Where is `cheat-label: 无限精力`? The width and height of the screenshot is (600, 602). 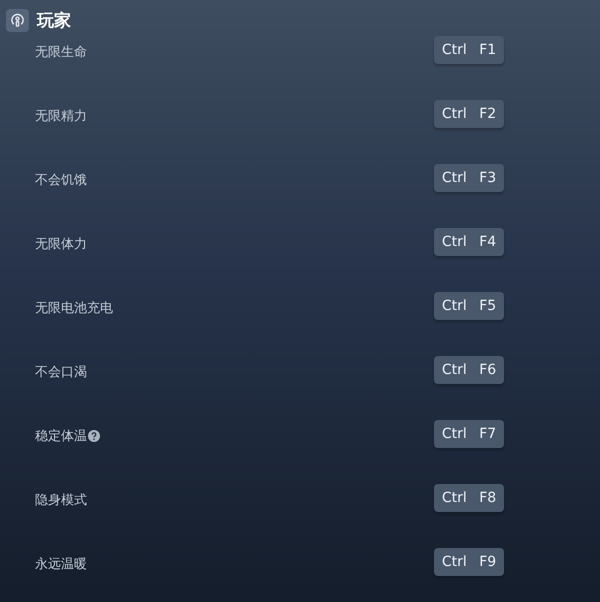 cheat-label: 无限精力 is located at coordinates (61, 116).